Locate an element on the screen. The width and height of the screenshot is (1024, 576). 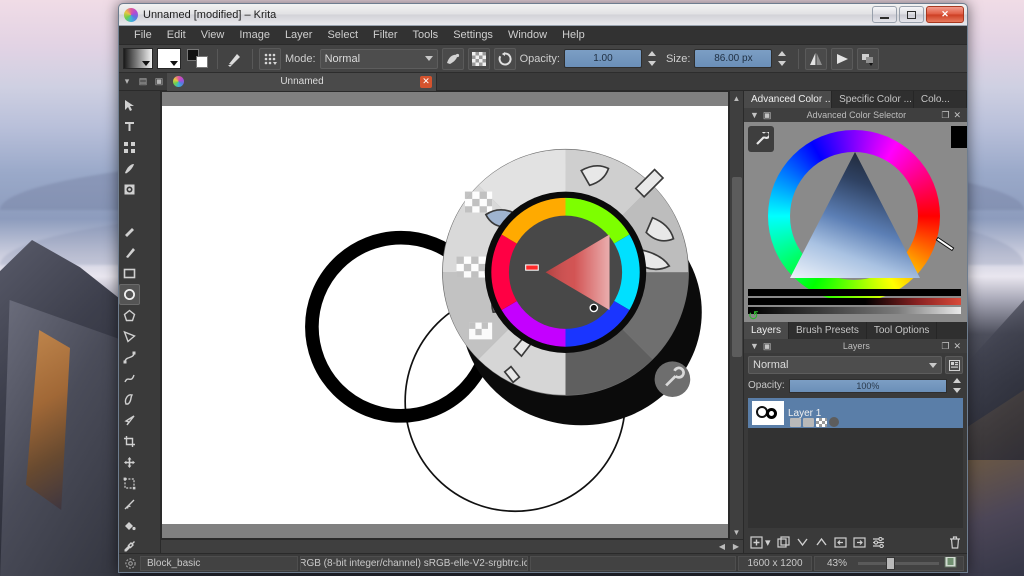
color-preview-swatch is located at coordinates (959, 137).